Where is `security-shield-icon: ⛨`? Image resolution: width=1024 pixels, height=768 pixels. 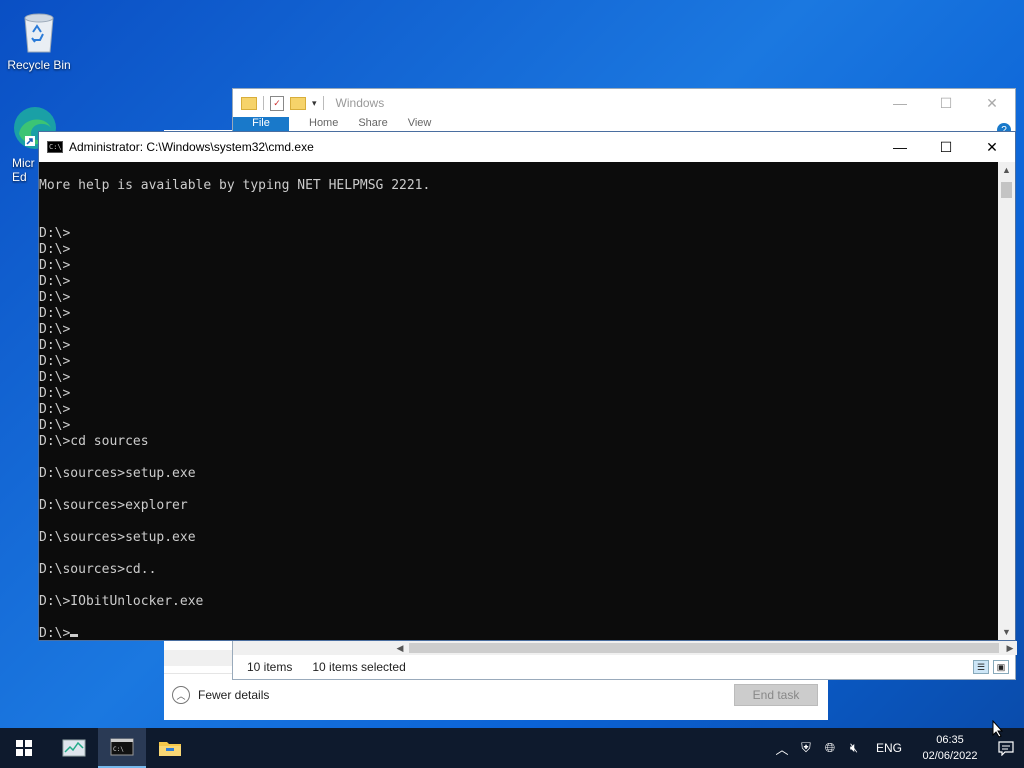
security-shield-icon: ⛨ is located at coordinates (806, 748).